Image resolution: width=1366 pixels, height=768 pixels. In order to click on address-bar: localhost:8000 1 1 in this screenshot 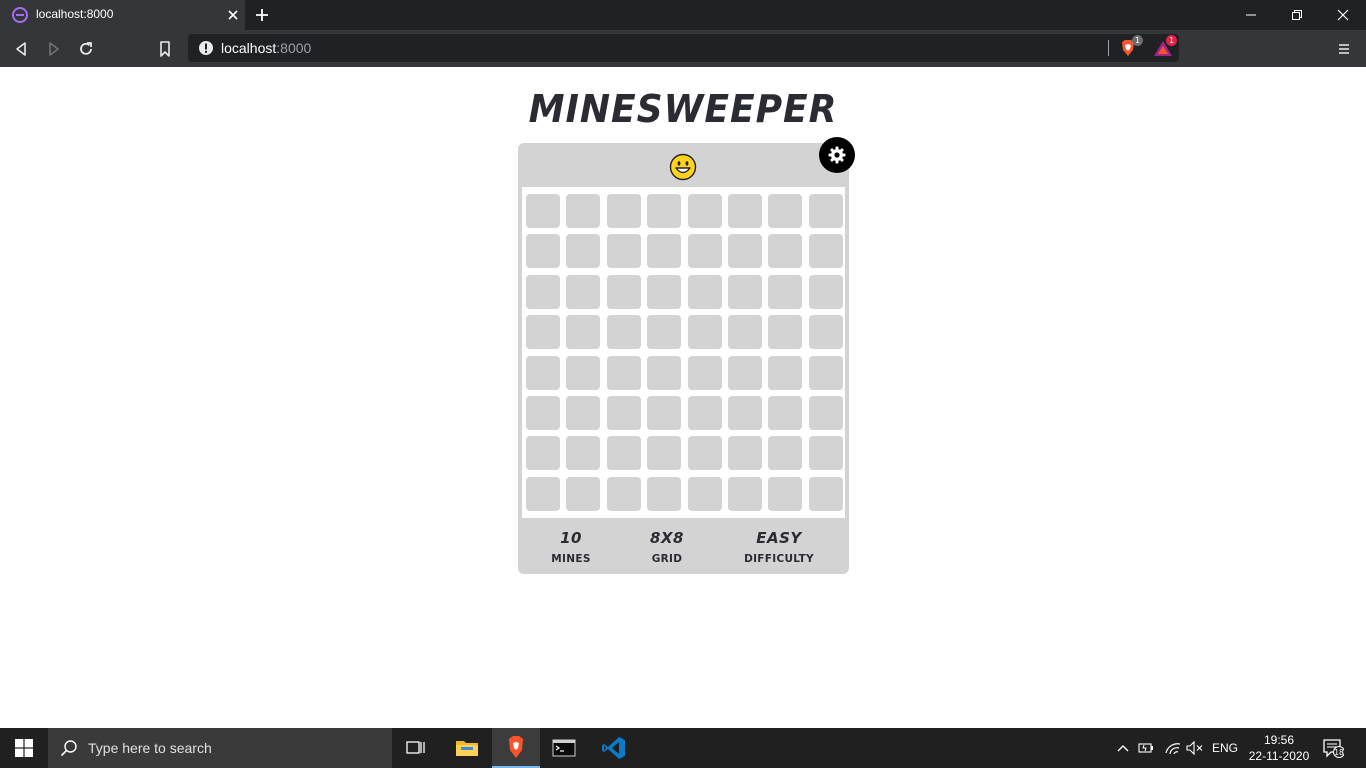, I will do `click(683, 48)`.